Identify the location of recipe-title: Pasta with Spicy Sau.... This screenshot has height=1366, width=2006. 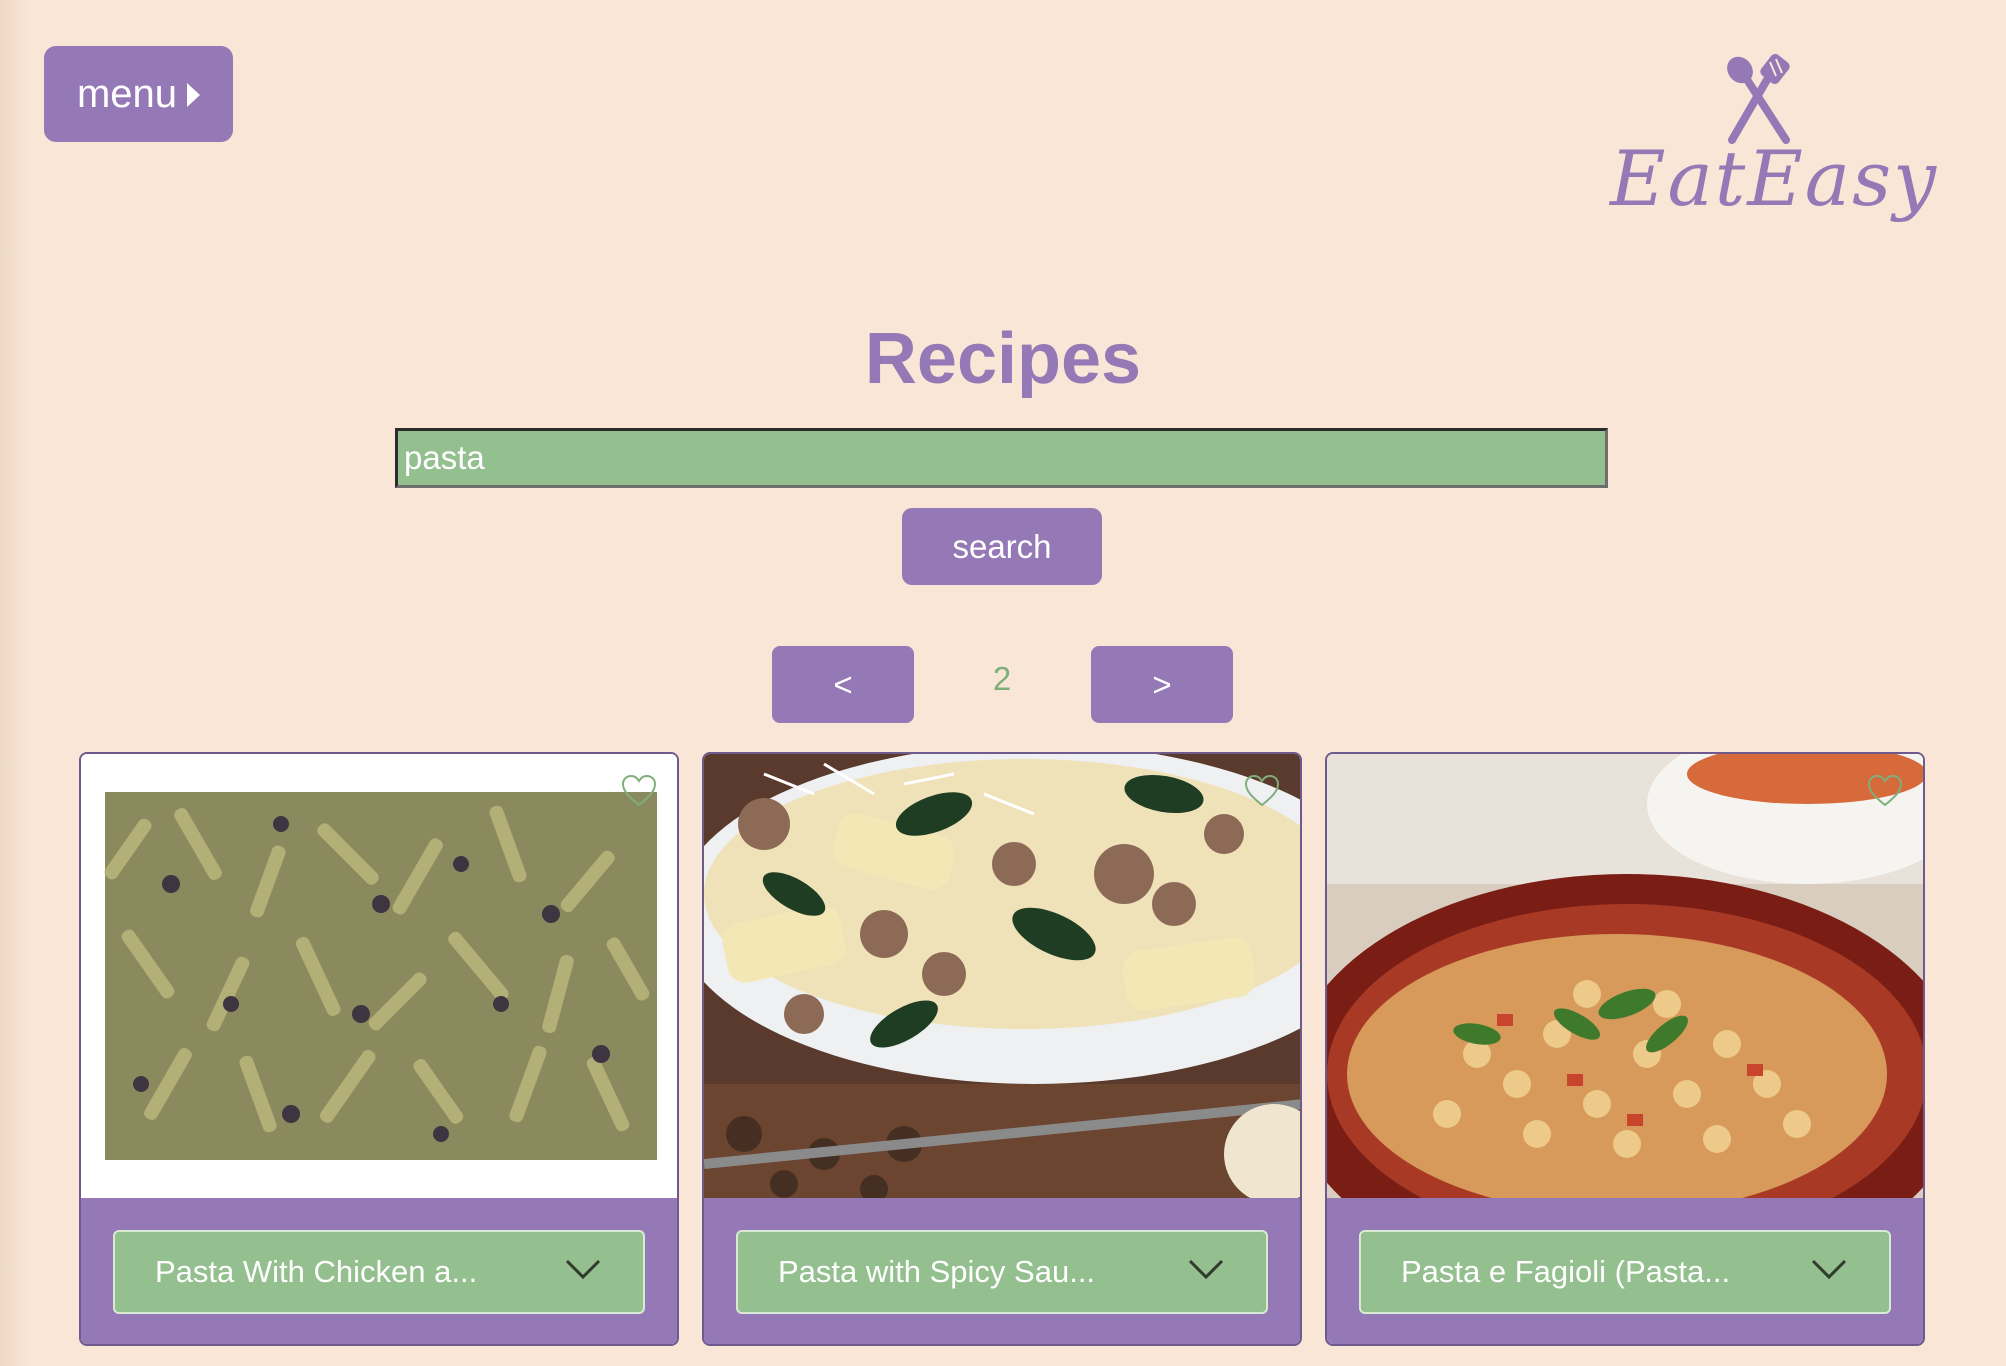
(937, 1271).